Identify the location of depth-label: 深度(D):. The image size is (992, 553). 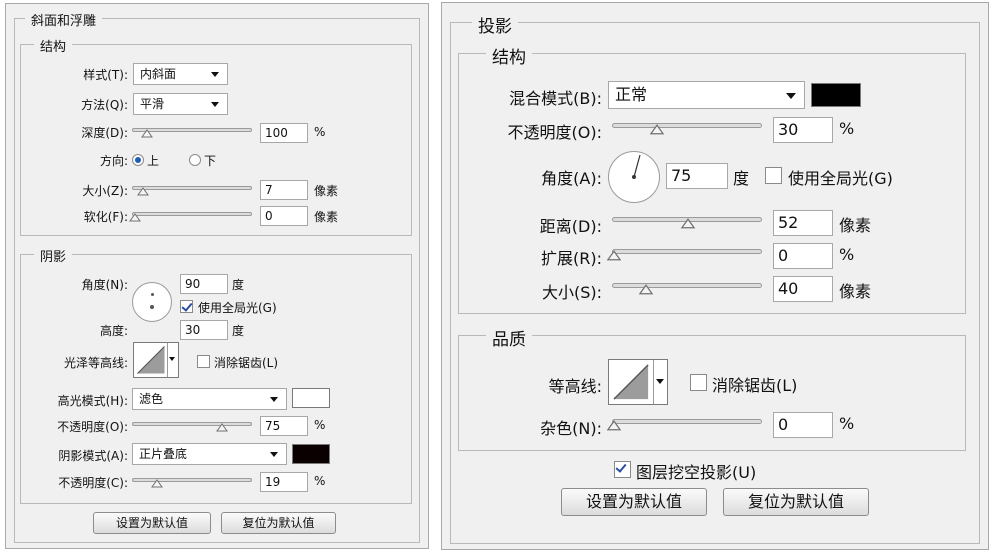
(104, 133).